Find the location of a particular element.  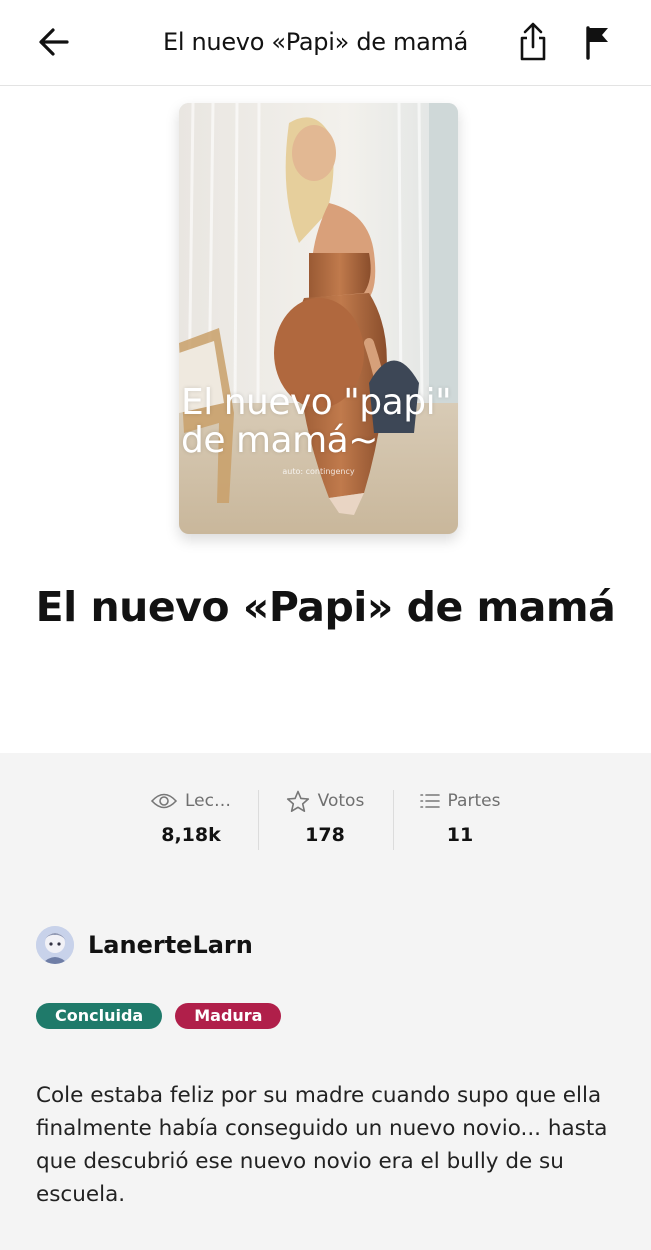

stat-votes-value: 178 is located at coordinates (325, 835).